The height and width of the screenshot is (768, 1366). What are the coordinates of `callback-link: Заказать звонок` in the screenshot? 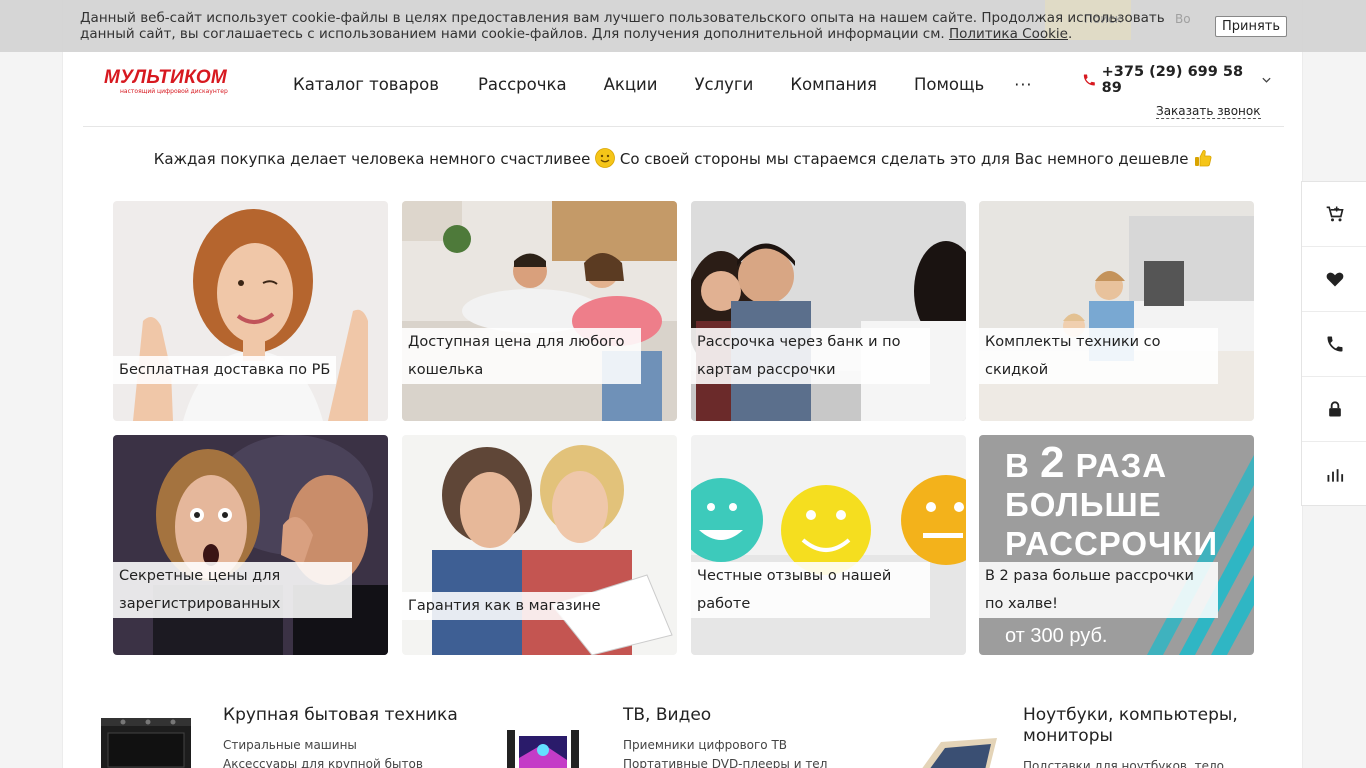 It's located at (1208, 111).